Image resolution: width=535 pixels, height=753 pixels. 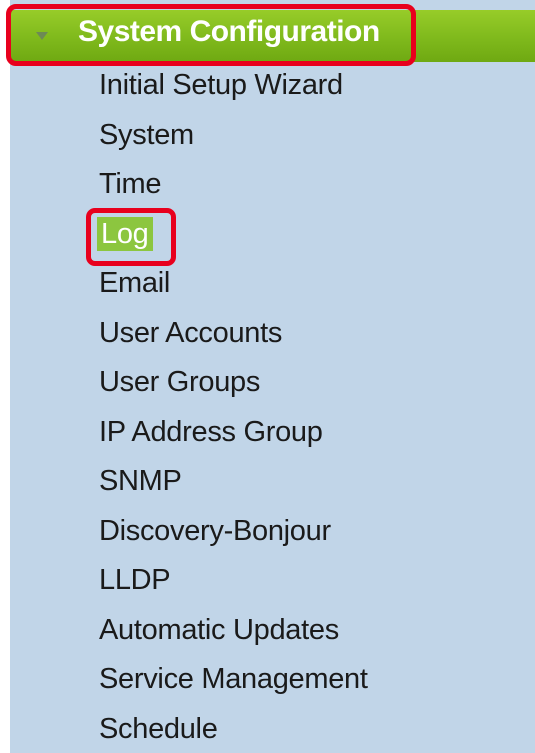 I want to click on menu-item-schedule: Schedule, so click(x=233, y=730).